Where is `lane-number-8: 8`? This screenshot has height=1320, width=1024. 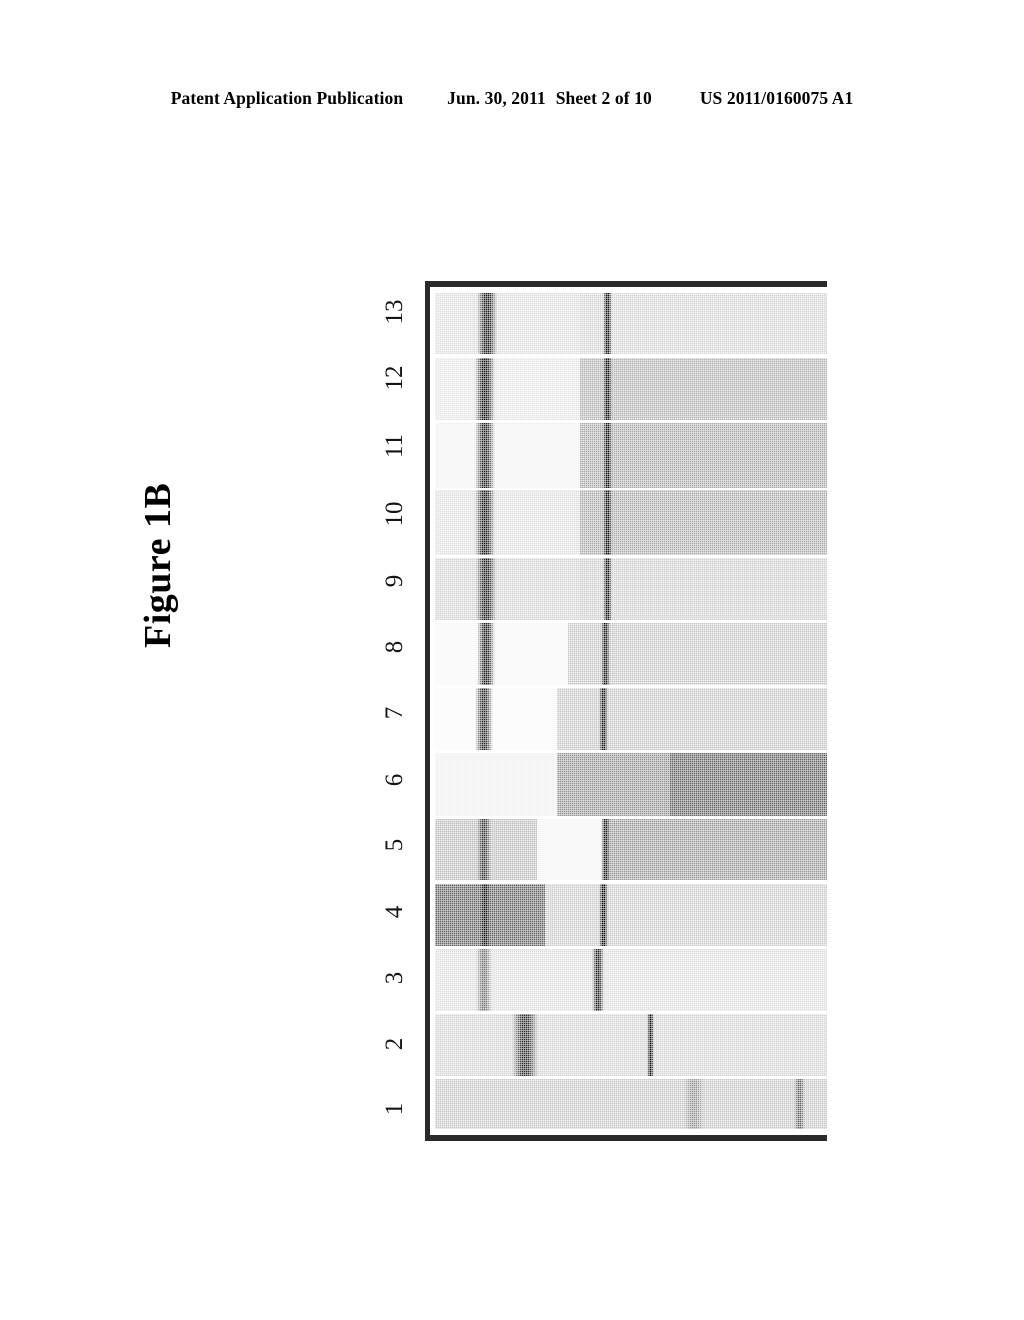 lane-number-8: 8 is located at coordinates (394, 647).